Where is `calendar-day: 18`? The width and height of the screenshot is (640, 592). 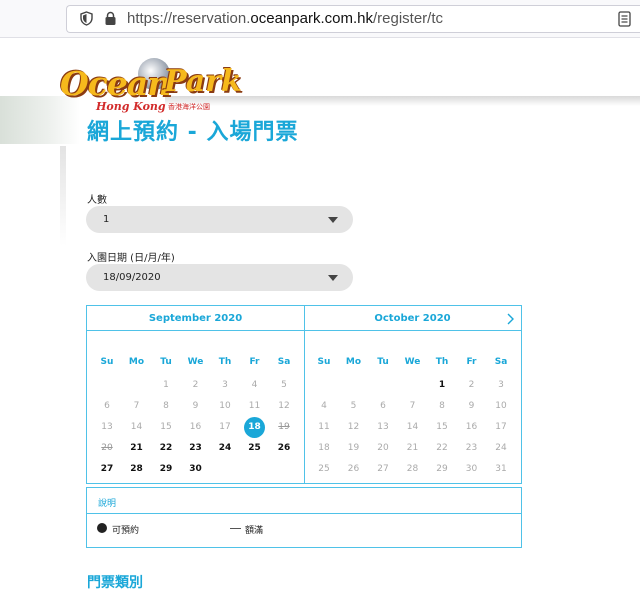
calendar-day: 18 is located at coordinates (324, 448).